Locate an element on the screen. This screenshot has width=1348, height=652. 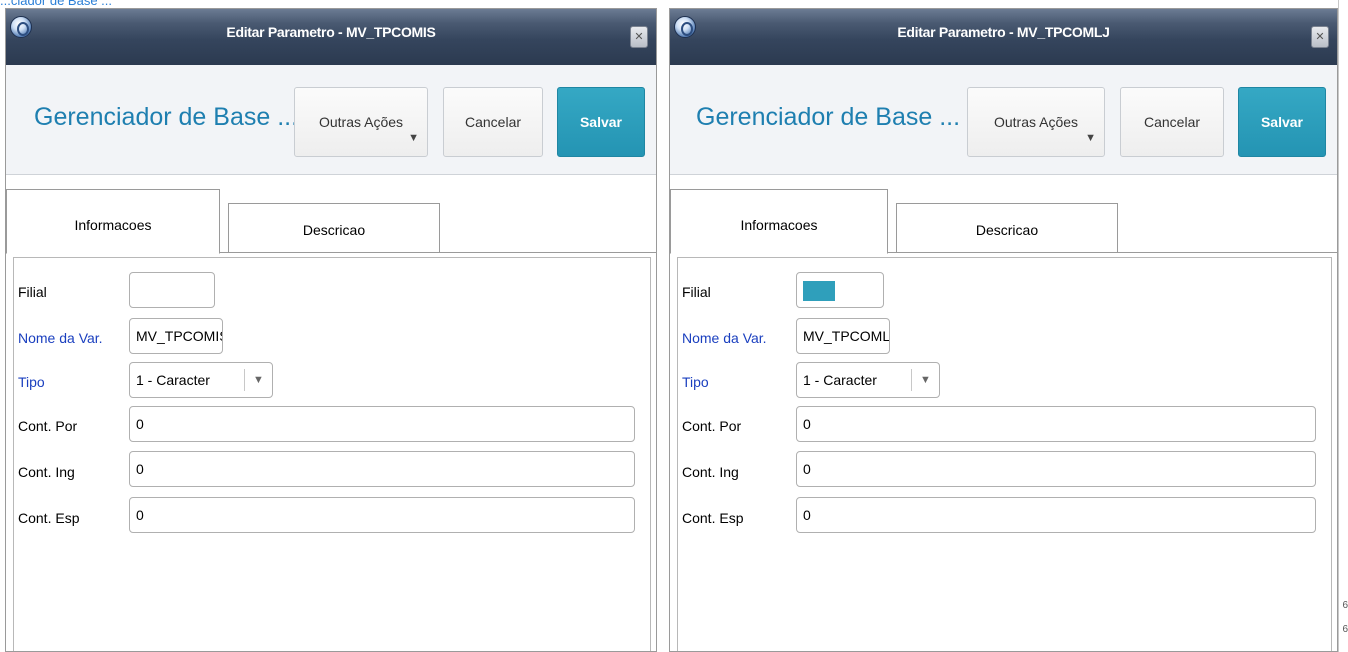
window-titlebar: Editar Parametro - MV_TPCOMLJ ✕ is located at coordinates (1003, 37).